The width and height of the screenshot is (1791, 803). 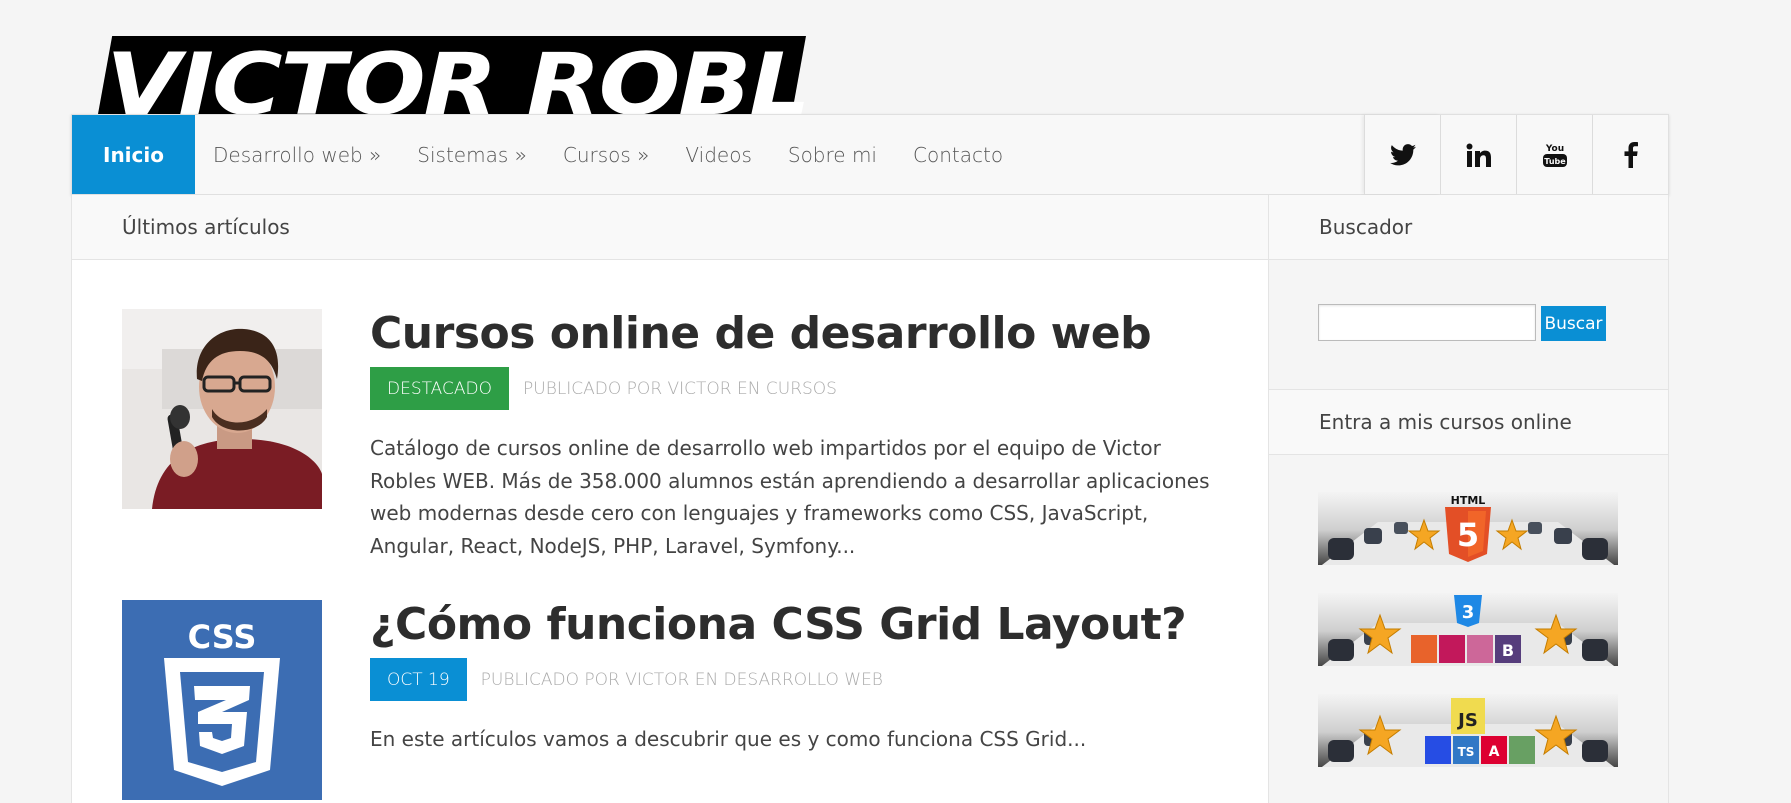 What do you see at coordinates (222, 637) in the screenshot?
I see `css3-thumb-label: CSS` at bounding box center [222, 637].